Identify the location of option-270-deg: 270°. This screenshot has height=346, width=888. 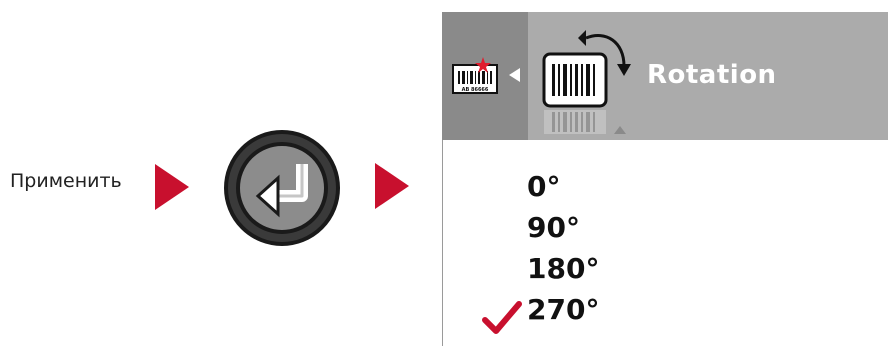
(563, 309).